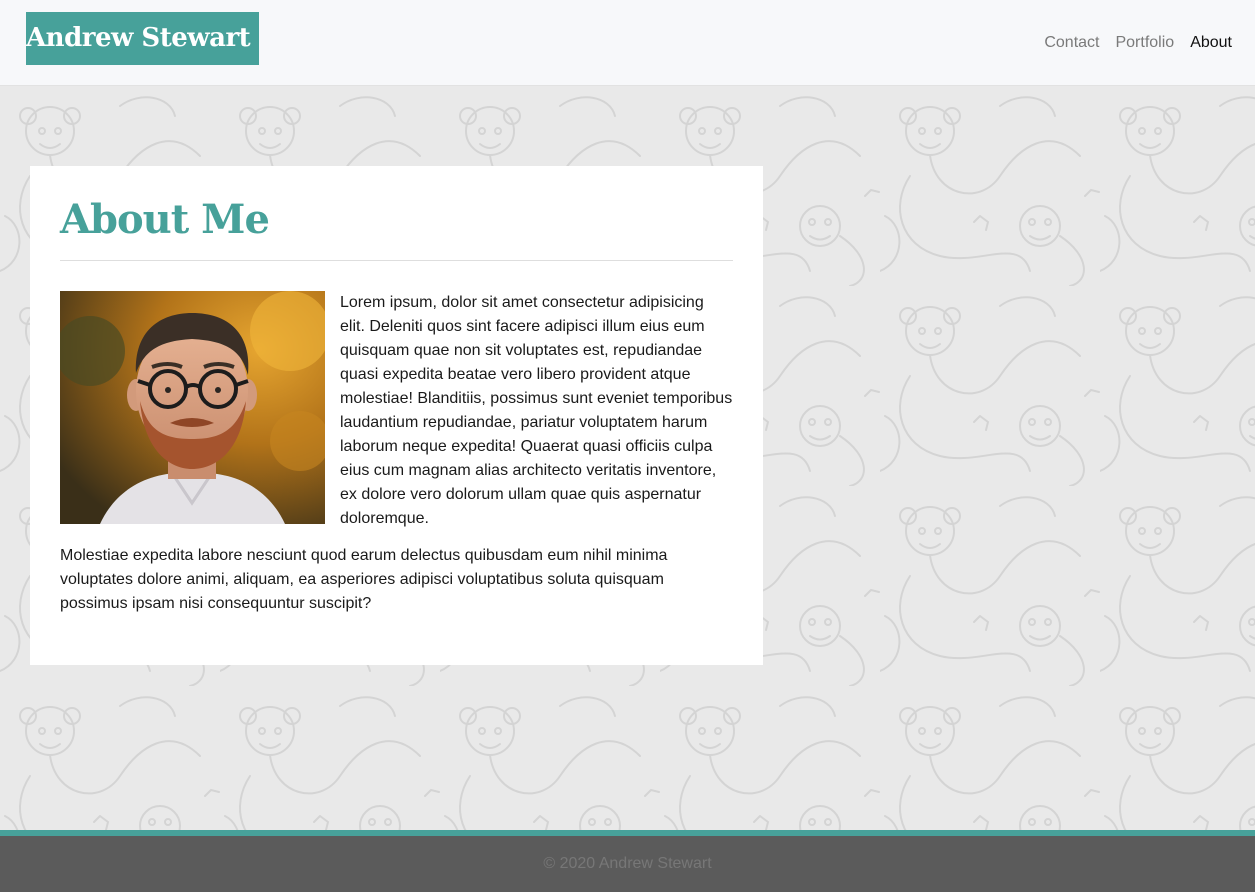 This screenshot has height=892, width=1255. Describe the element at coordinates (142, 38) in the screenshot. I see `brand-logo-link: Andrew Stewart` at that location.